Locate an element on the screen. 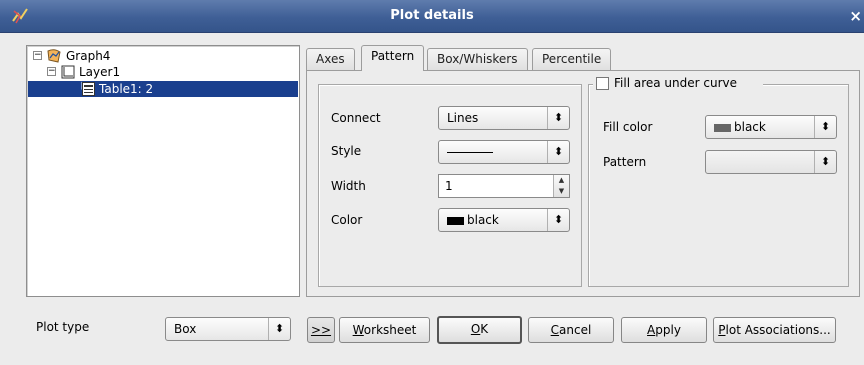 This screenshot has width=864, height=365. width-label: Width is located at coordinates (348, 186).